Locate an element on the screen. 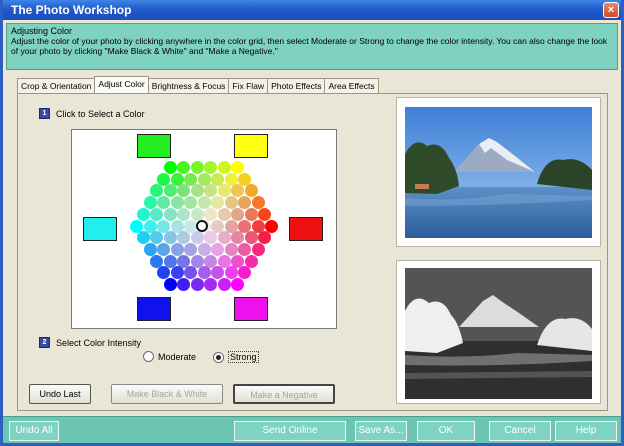 The image size is (624, 446). swatch-green is located at coordinates (154, 146).